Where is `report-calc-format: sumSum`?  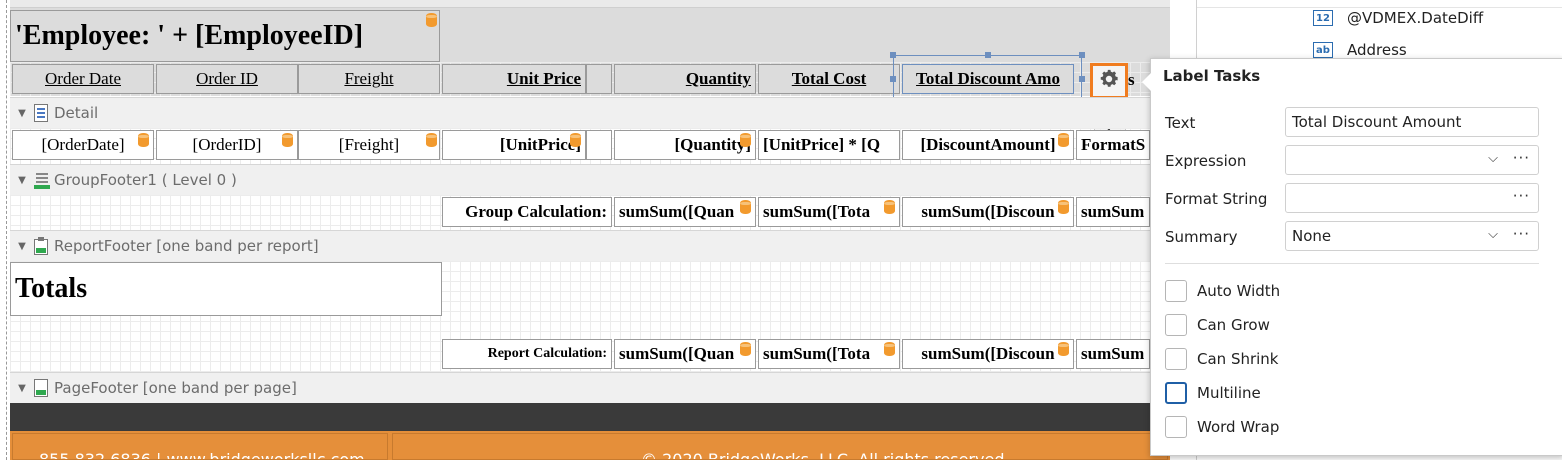 report-calc-format: sumSum is located at coordinates (1113, 354).